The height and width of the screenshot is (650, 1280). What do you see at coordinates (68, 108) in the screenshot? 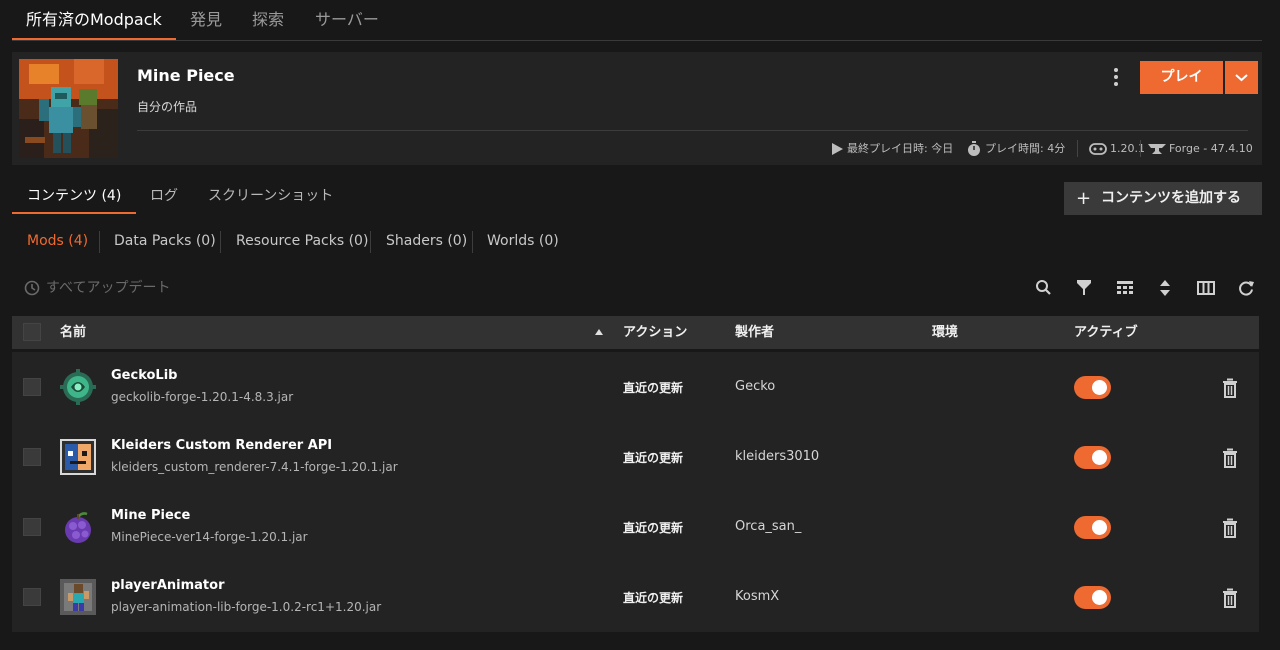
I see `modpack-thumbnail` at bounding box center [68, 108].